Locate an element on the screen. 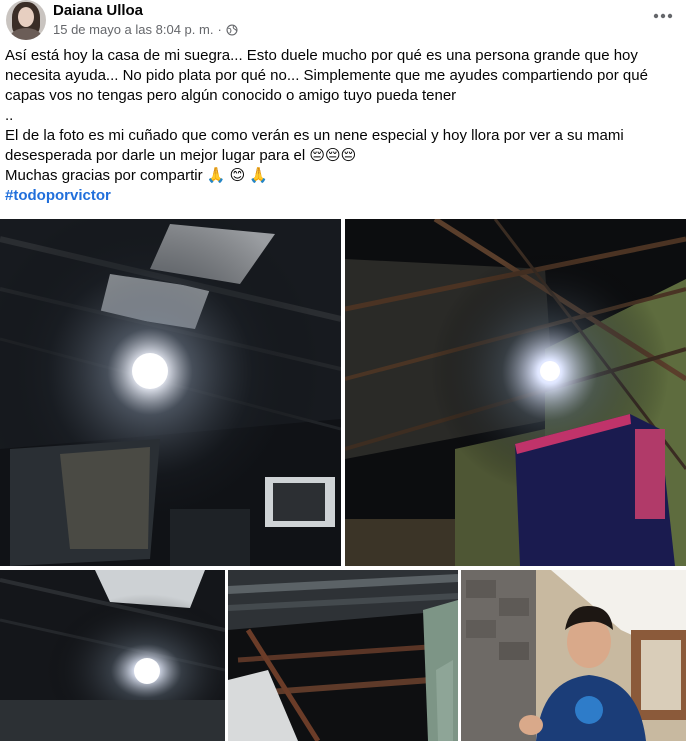 The height and width of the screenshot is (741, 686). photo-roof-beams is located at coordinates (343, 655).